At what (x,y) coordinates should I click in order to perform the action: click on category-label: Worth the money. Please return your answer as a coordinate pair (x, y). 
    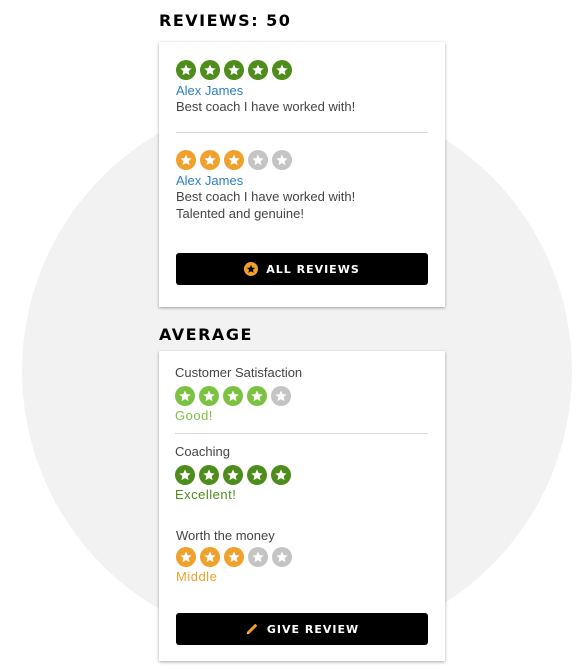
    Looking at the image, I should click on (225, 535).